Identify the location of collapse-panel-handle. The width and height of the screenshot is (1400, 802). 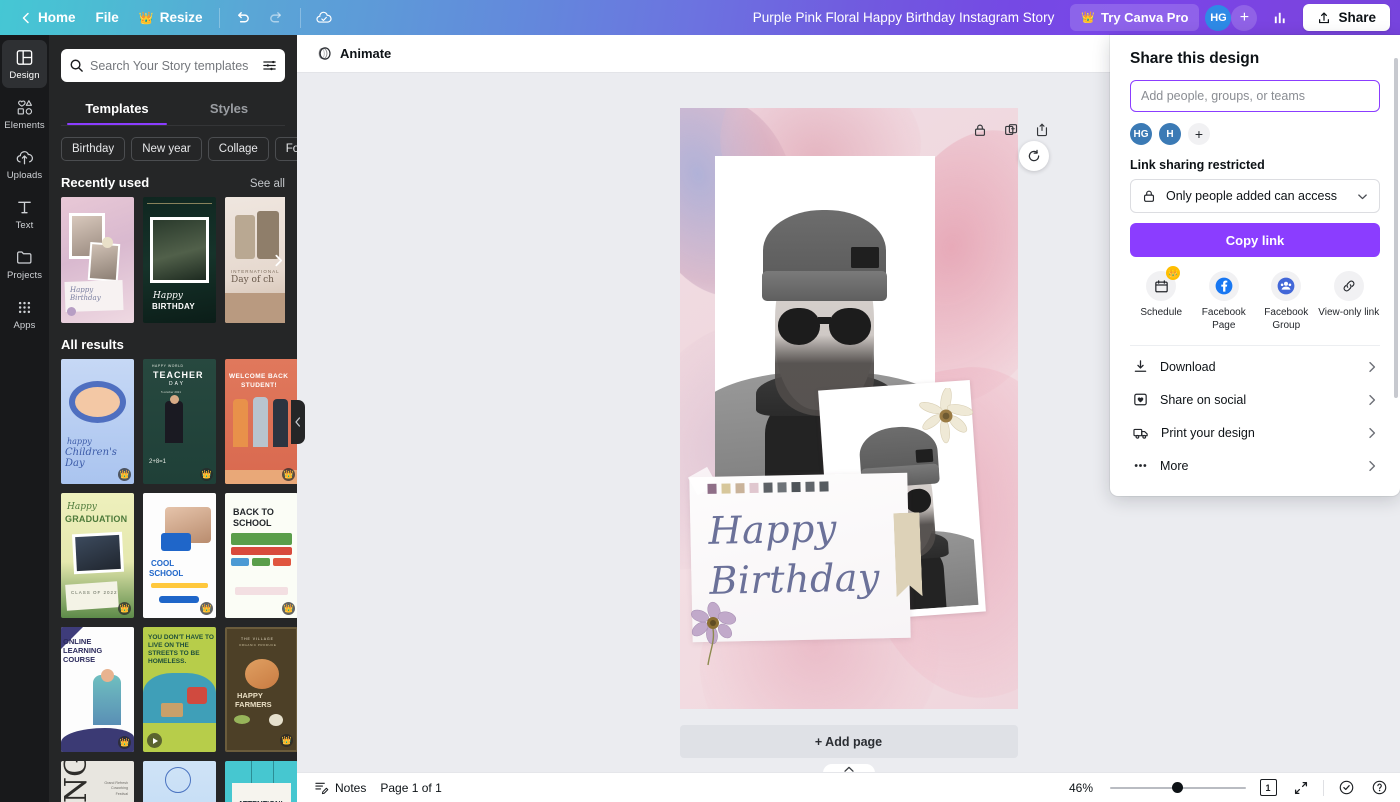
(298, 422).